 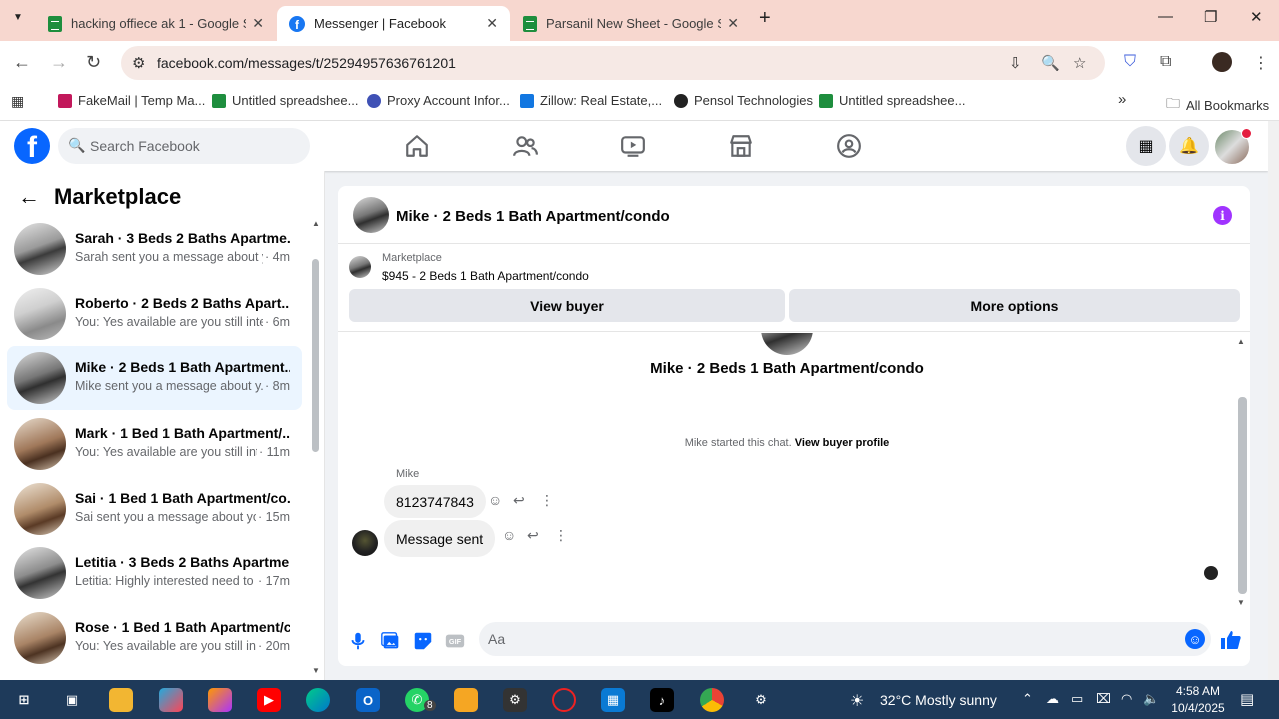 I want to click on clock-date: 10/4/2025, so click(x=1198, y=708).